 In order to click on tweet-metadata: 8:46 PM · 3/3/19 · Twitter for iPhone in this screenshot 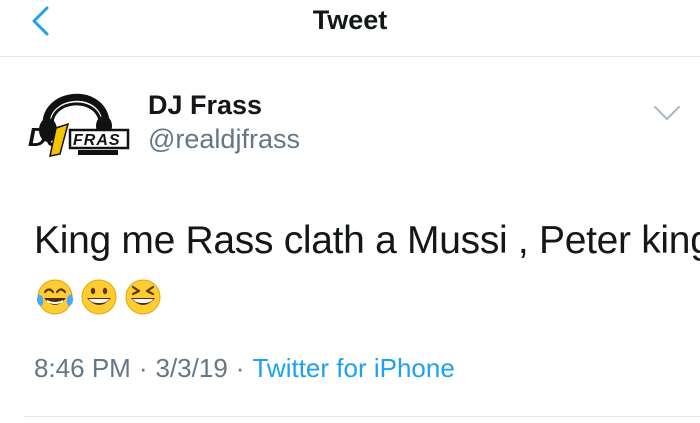, I will do `click(244, 368)`.